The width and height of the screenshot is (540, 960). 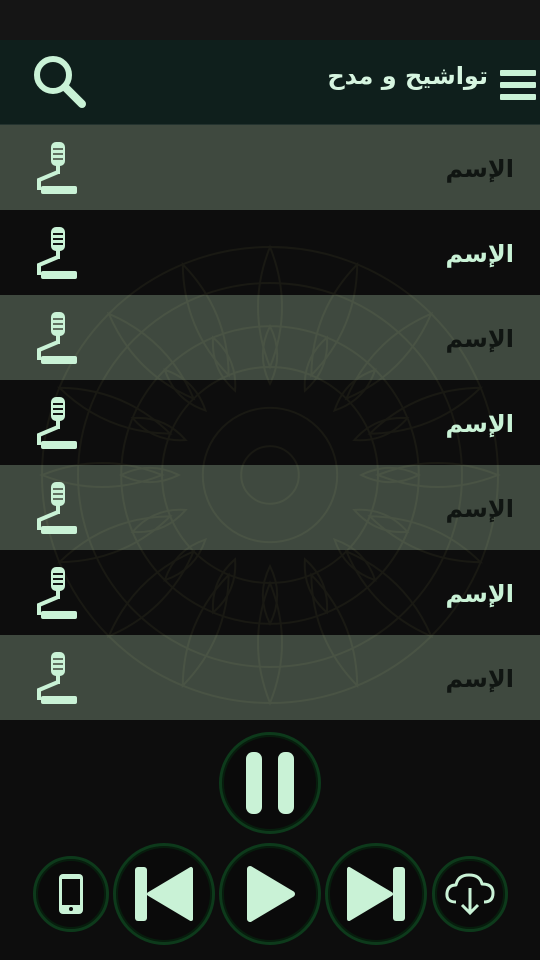 I want to click on page-title: تواشيح و مدح, so click(x=407, y=76).